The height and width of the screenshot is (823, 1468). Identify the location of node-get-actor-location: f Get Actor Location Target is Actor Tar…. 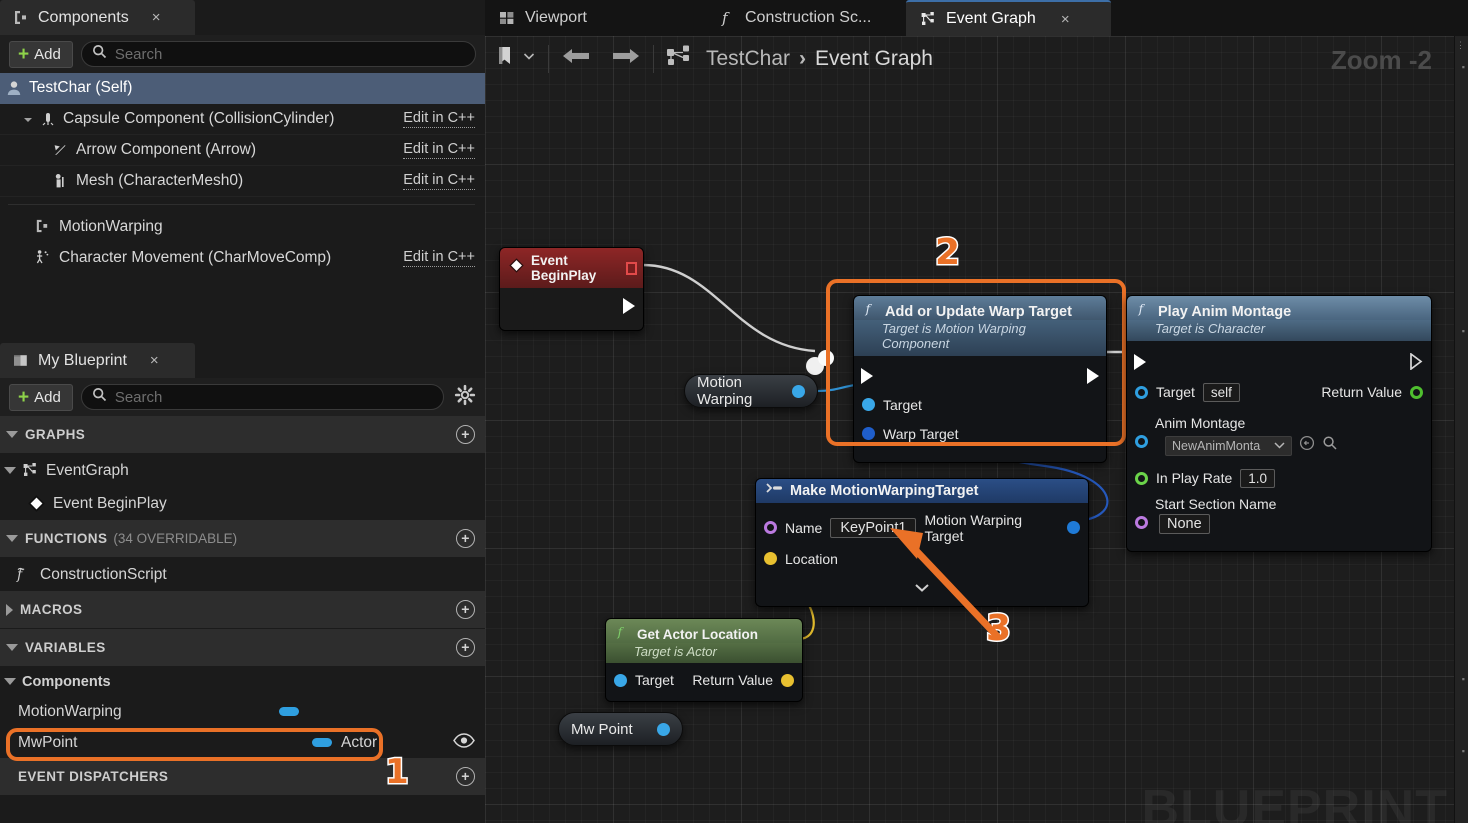
(704, 660).